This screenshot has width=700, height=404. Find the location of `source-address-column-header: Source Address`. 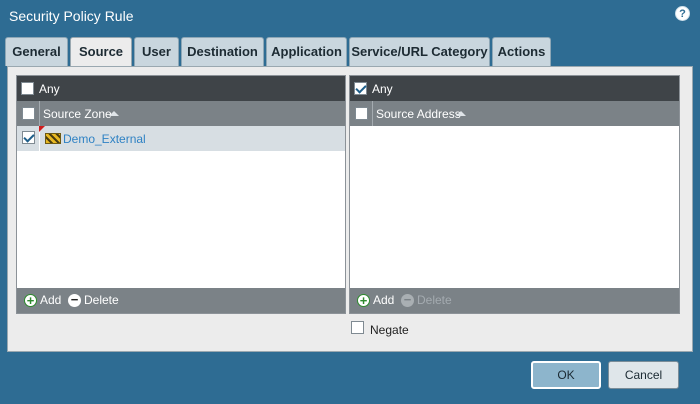

source-address-column-header: Source Address is located at coordinates (514, 113).